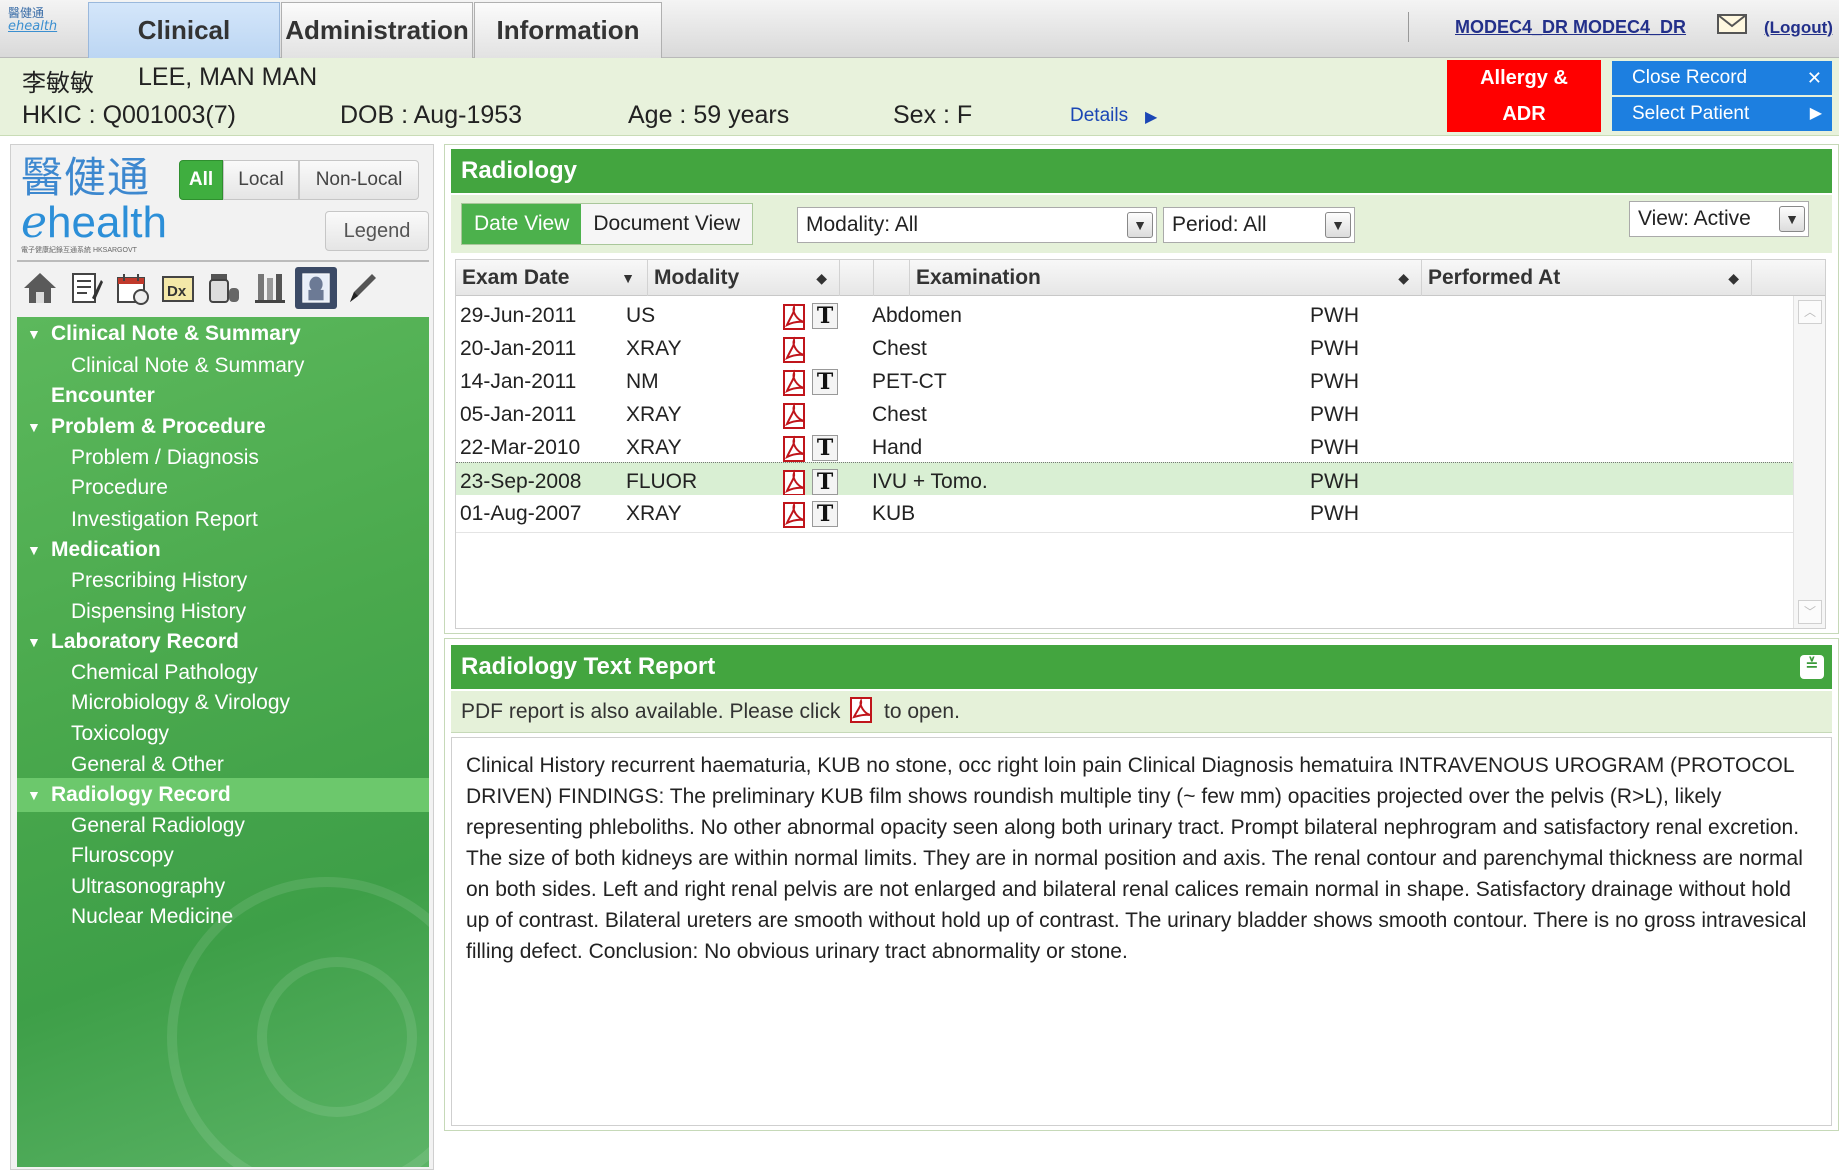 This screenshot has height=1170, width=1839. I want to click on home-icon, so click(40, 288).